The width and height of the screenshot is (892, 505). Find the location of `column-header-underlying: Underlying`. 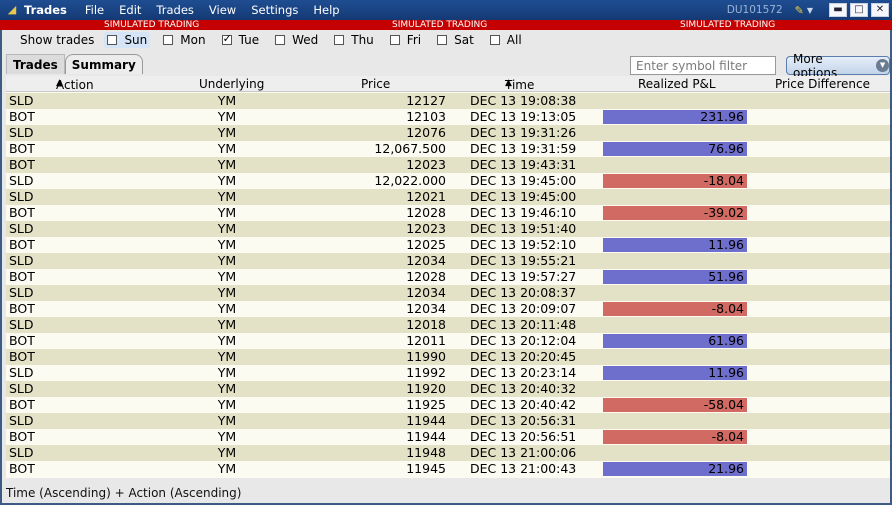

column-header-underlying: Underlying is located at coordinates (231, 84).